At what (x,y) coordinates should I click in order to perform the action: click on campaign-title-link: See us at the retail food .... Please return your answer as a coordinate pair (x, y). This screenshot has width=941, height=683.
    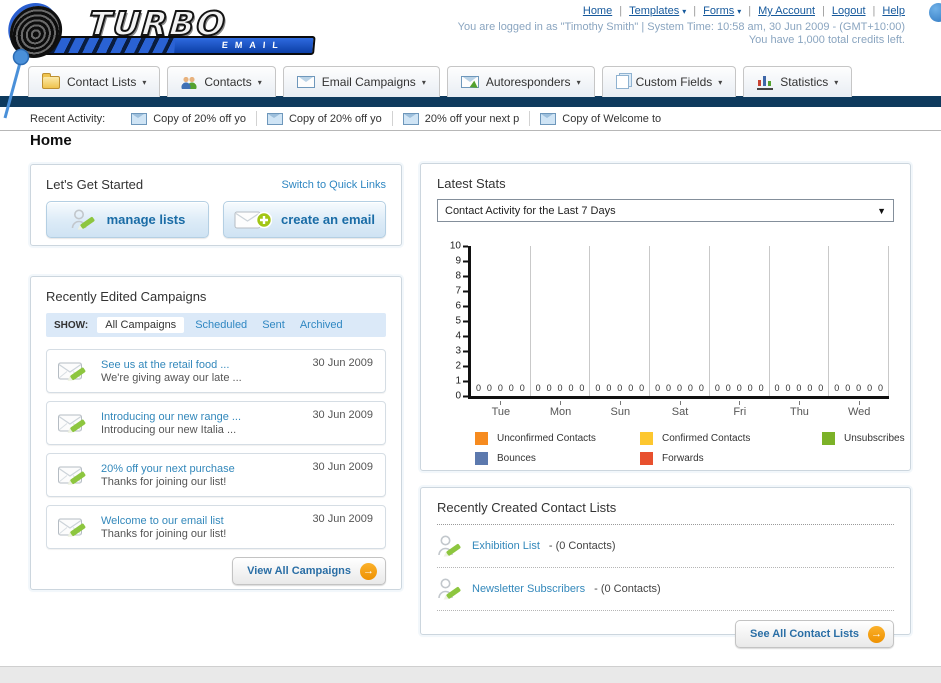
    Looking at the image, I should click on (171, 365).